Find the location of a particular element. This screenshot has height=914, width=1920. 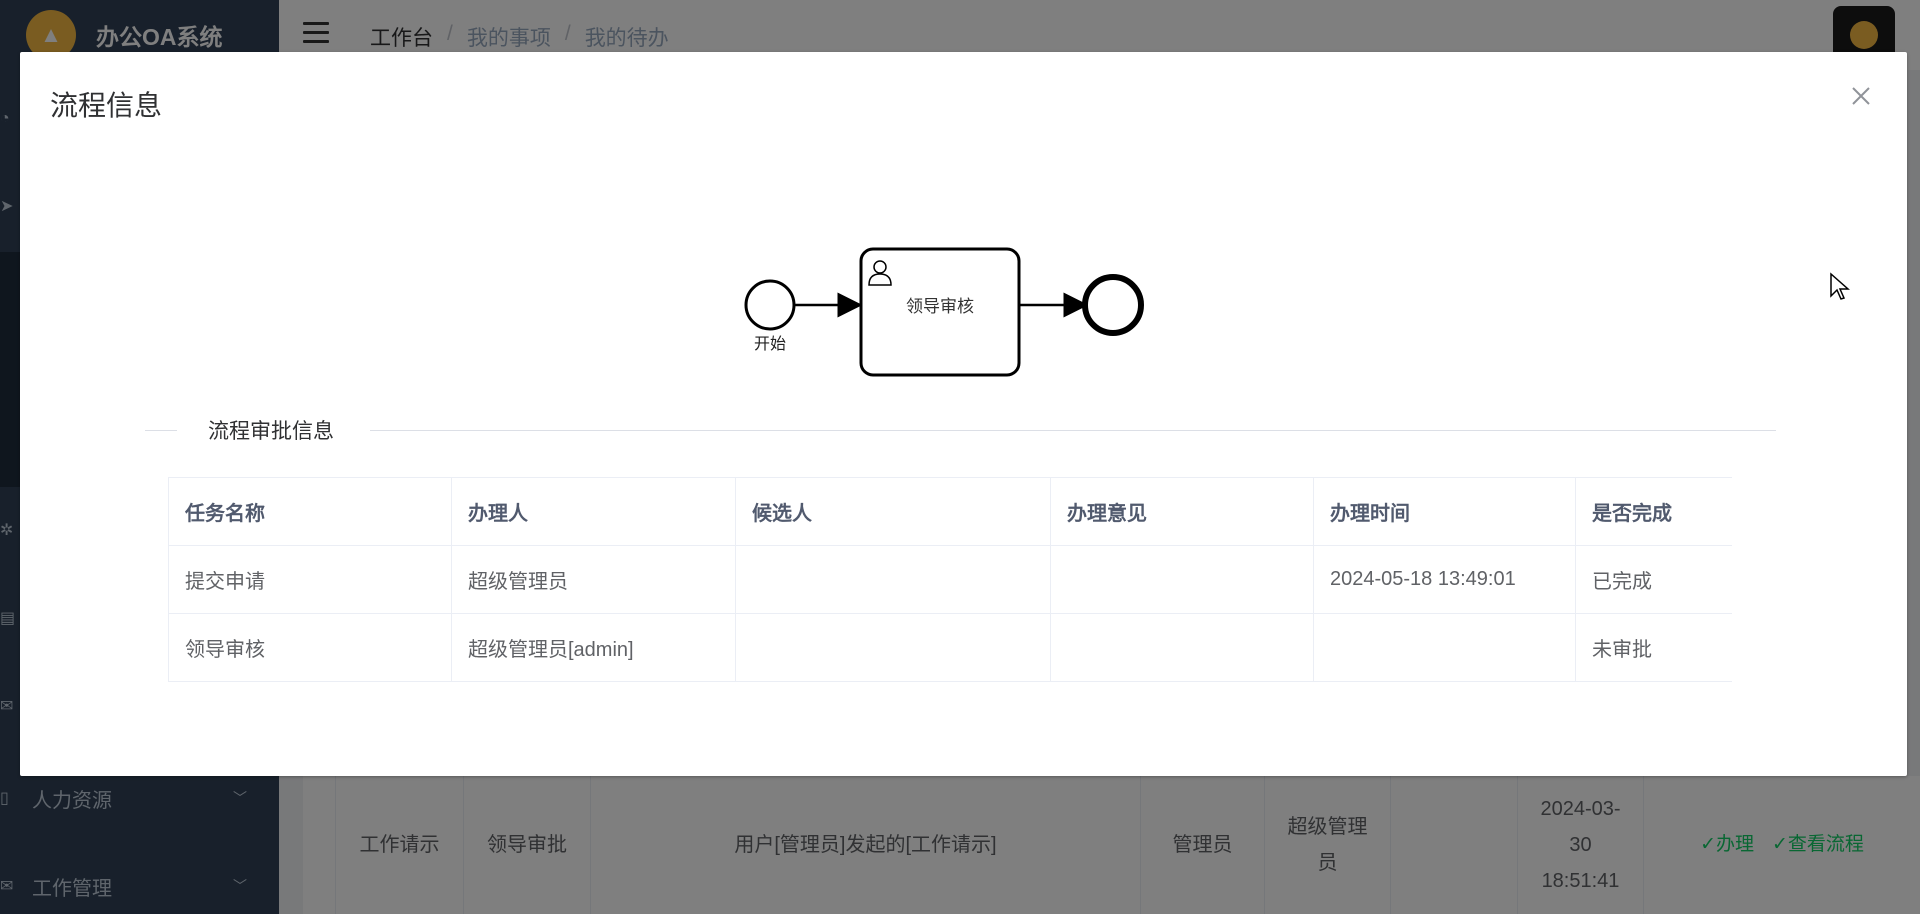

column-header: 候选人 is located at coordinates (893, 511).